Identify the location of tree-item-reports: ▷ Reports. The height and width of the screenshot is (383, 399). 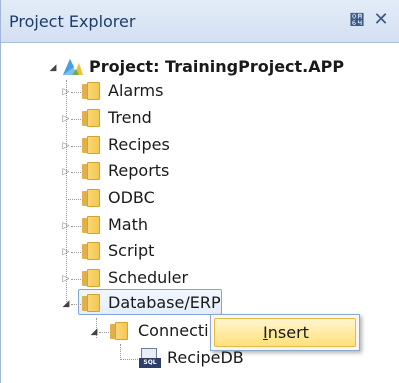
(158, 171).